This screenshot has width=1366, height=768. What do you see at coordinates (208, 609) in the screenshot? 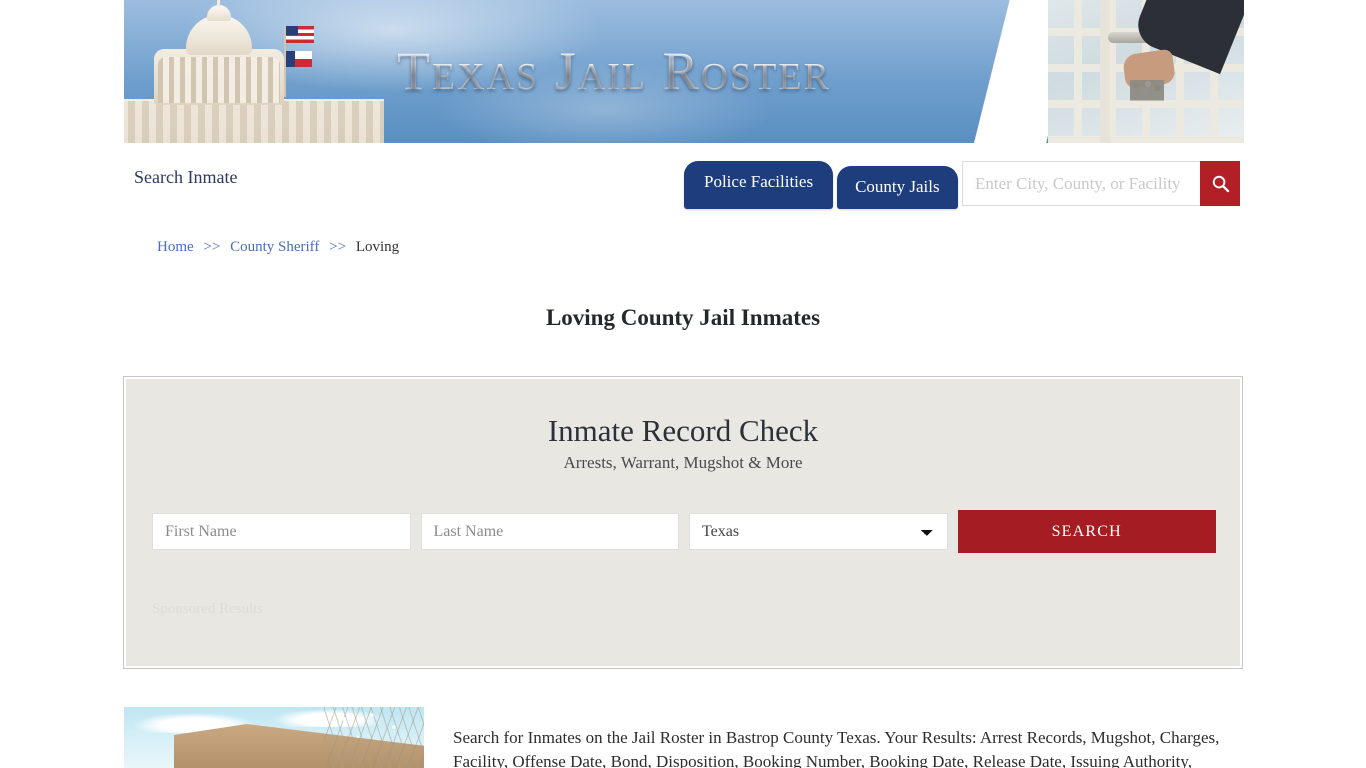
I see `sponsored-results-label: Sponsored Results` at bounding box center [208, 609].